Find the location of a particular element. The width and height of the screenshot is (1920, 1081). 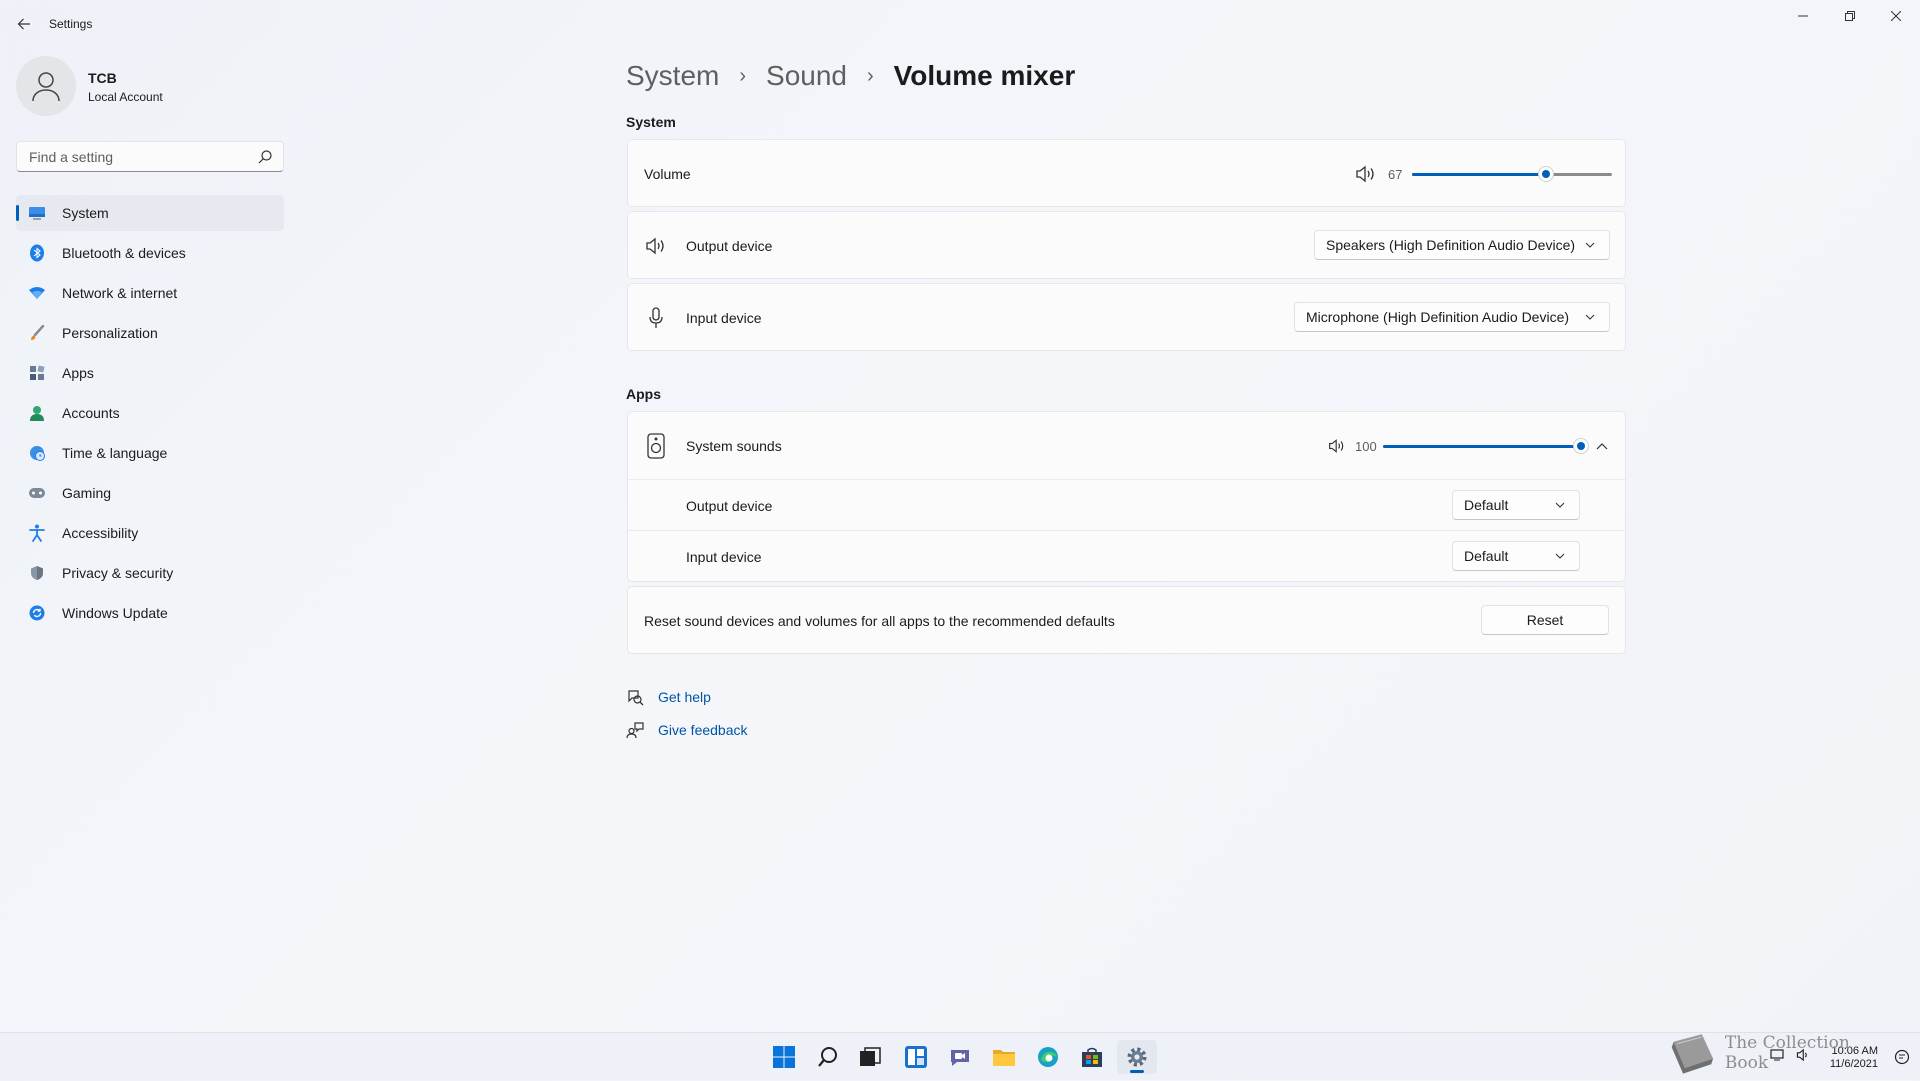

file-explorer-button is located at coordinates (1004, 1057).